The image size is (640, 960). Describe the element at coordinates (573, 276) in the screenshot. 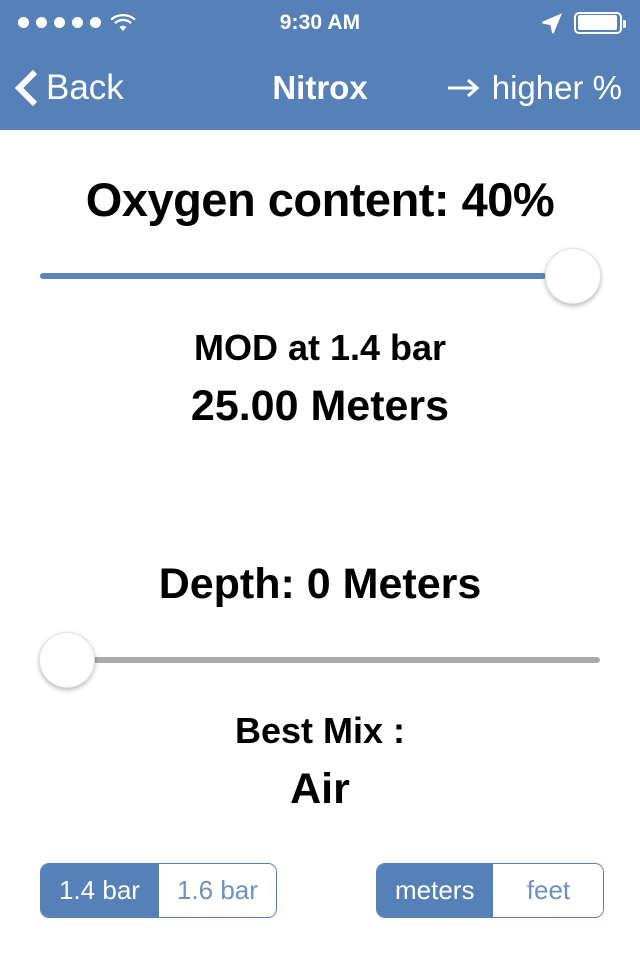

I see `oxygen-slider-thumb` at that location.